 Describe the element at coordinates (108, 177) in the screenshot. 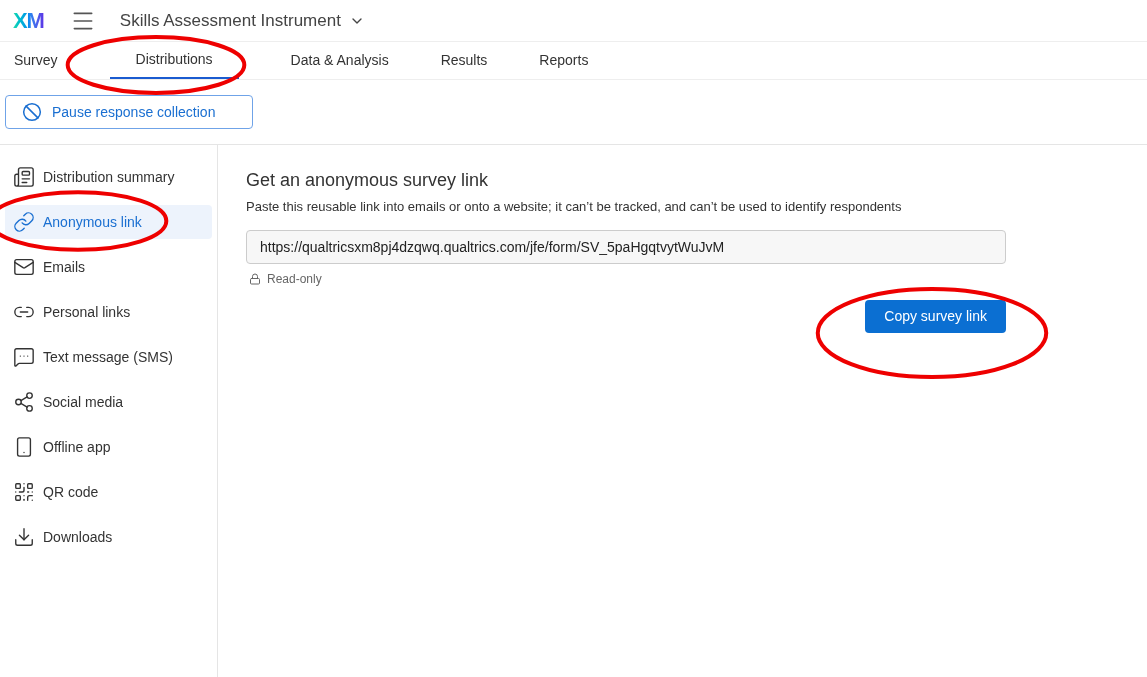

I see `sidebar-item: Distribution summary` at that location.